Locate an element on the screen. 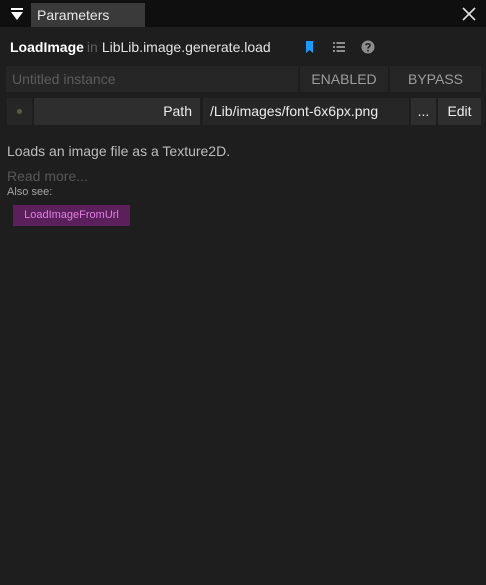  close-icon is located at coordinates (469, 14).